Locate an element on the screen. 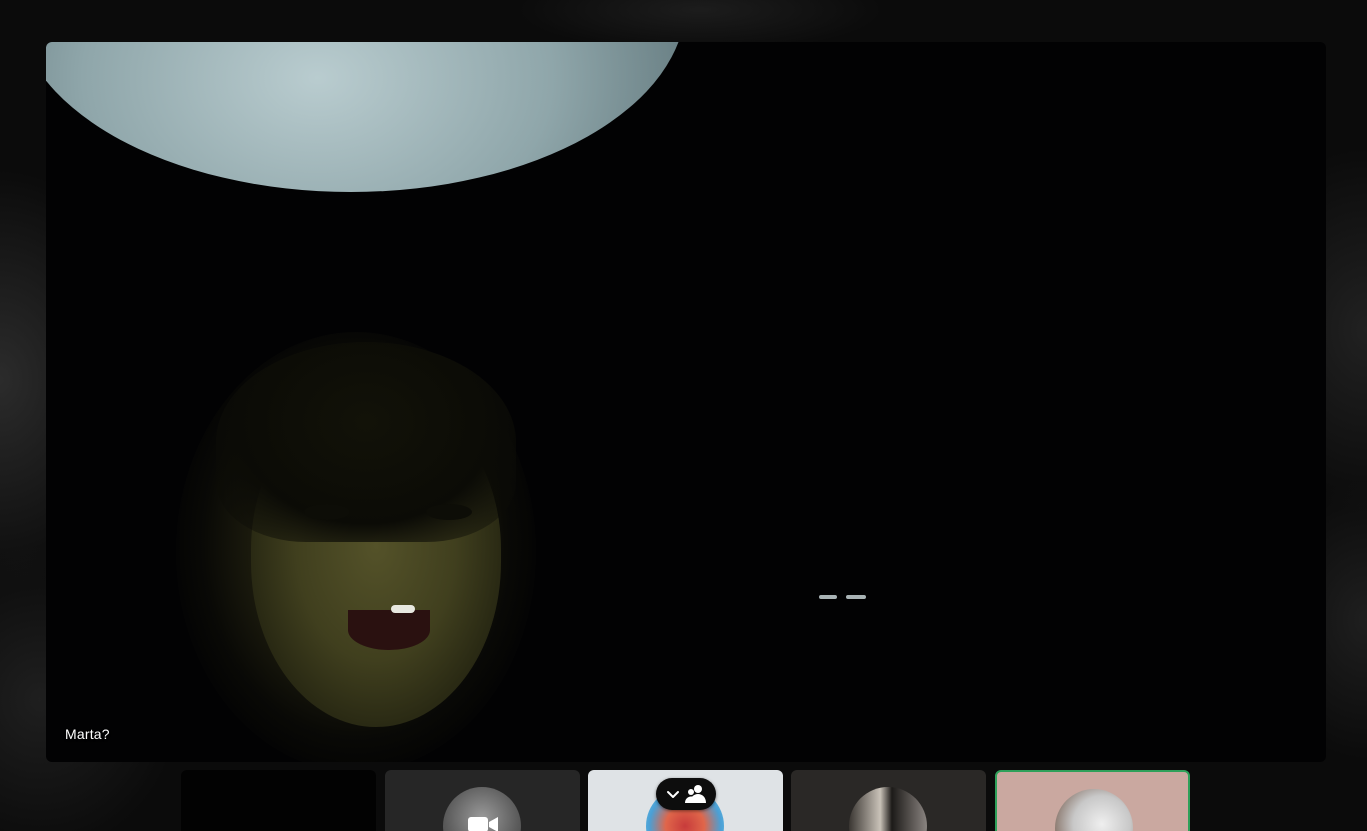 The image size is (1367, 831). participant-mouth is located at coordinates (389, 630).